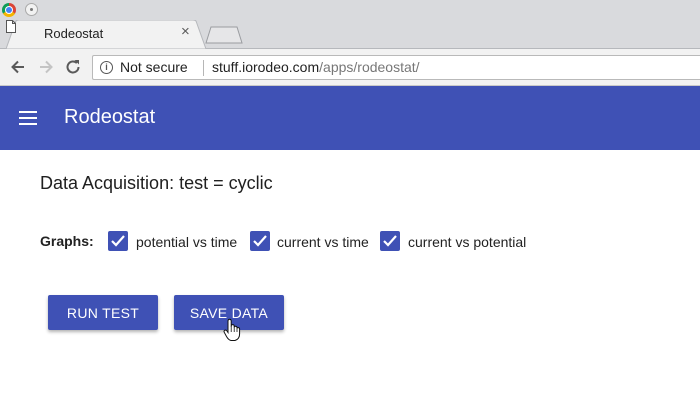  What do you see at coordinates (185, 31) in the screenshot?
I see `tab-close-icon: ×` at bounding box center [185, 31].